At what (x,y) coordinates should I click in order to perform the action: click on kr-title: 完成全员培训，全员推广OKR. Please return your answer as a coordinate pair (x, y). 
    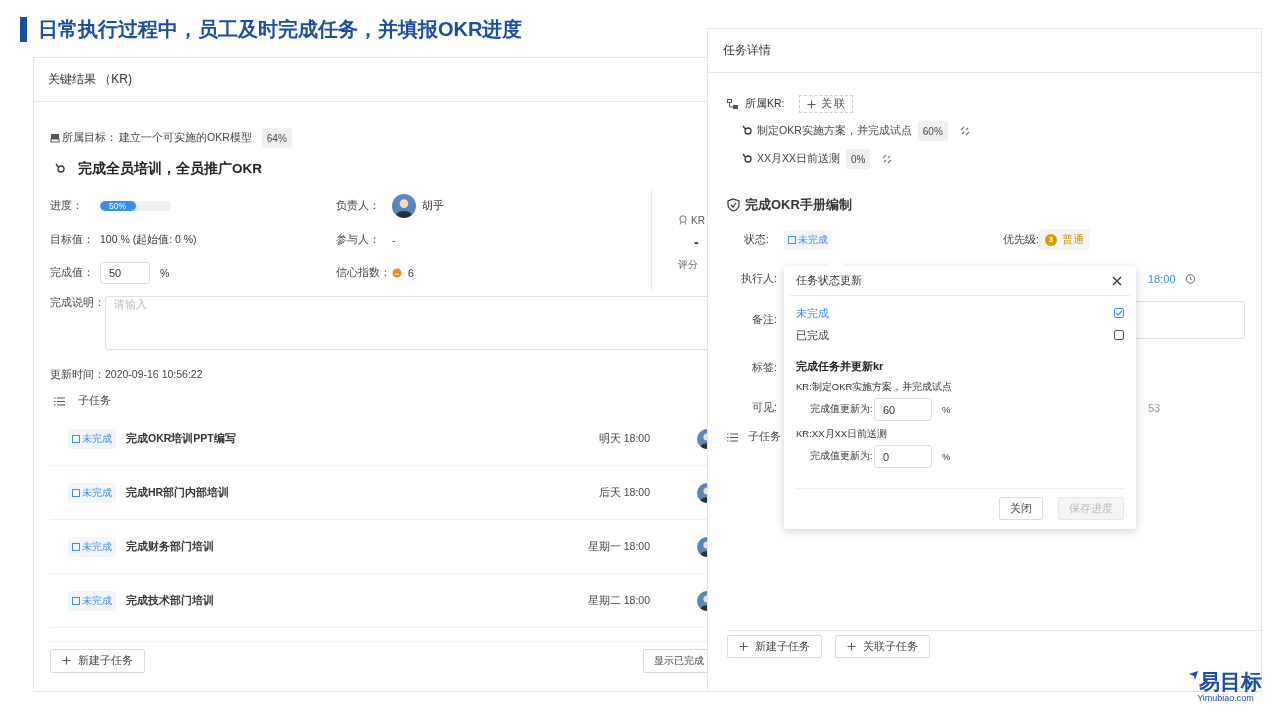
    Looking at the image, I should click on (170, 169).